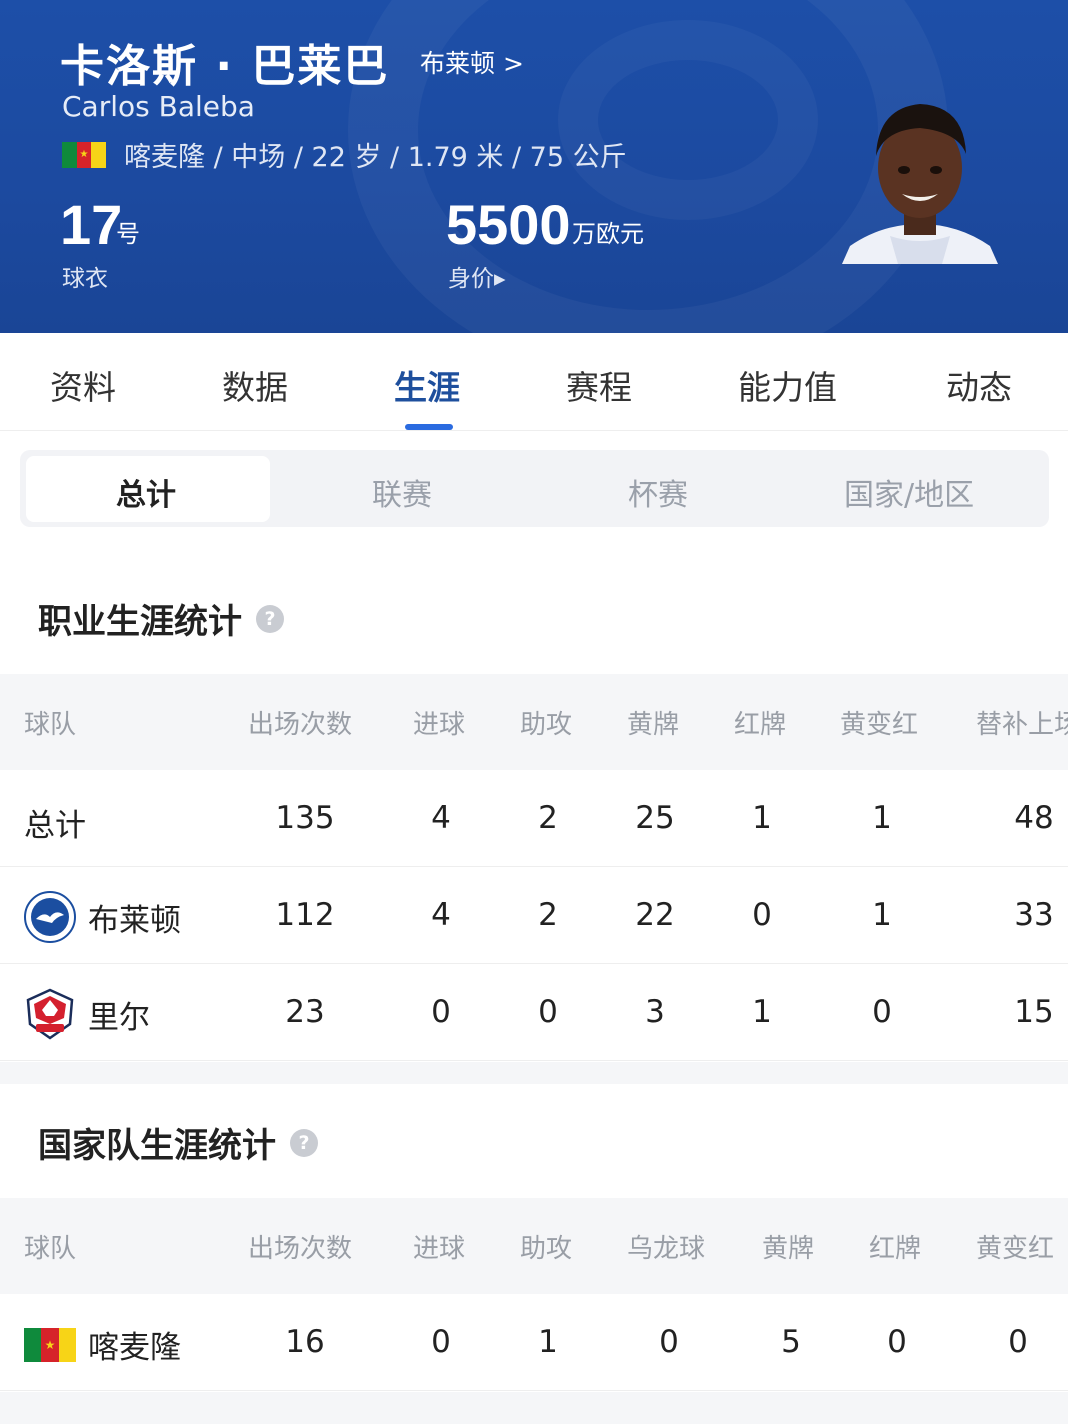 This screenshot has height=1424, width=1068. What do you see at coordinates (140, 622) in the screenshot?
I see `career-title-text: 职业生涯统计` at bounding box center [140, 622].